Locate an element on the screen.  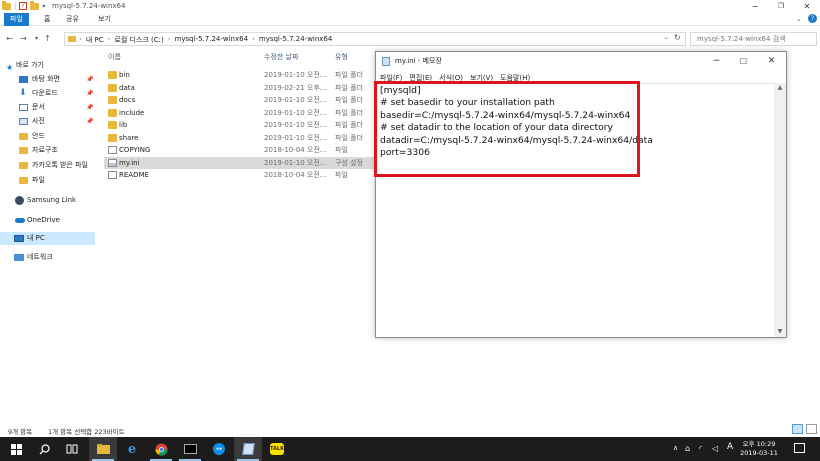
tab-share: 공유 is located at coordinates (72, 19).